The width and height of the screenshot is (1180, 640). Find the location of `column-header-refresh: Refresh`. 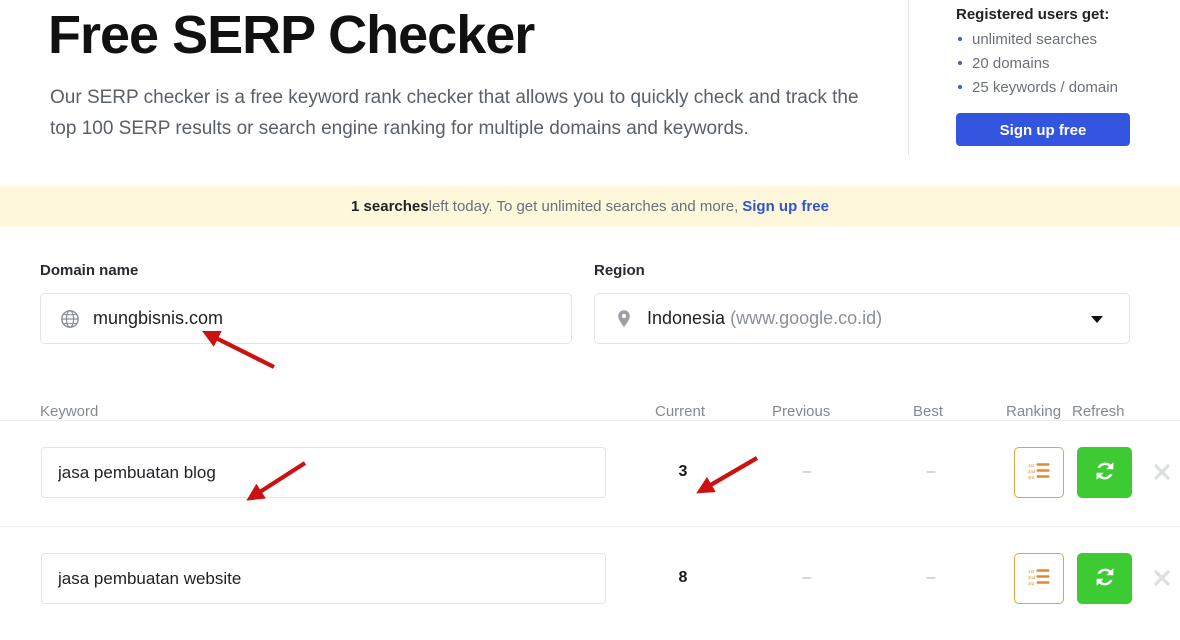

column-header-refresh: Refresh is located at coordinates (1098, 411).